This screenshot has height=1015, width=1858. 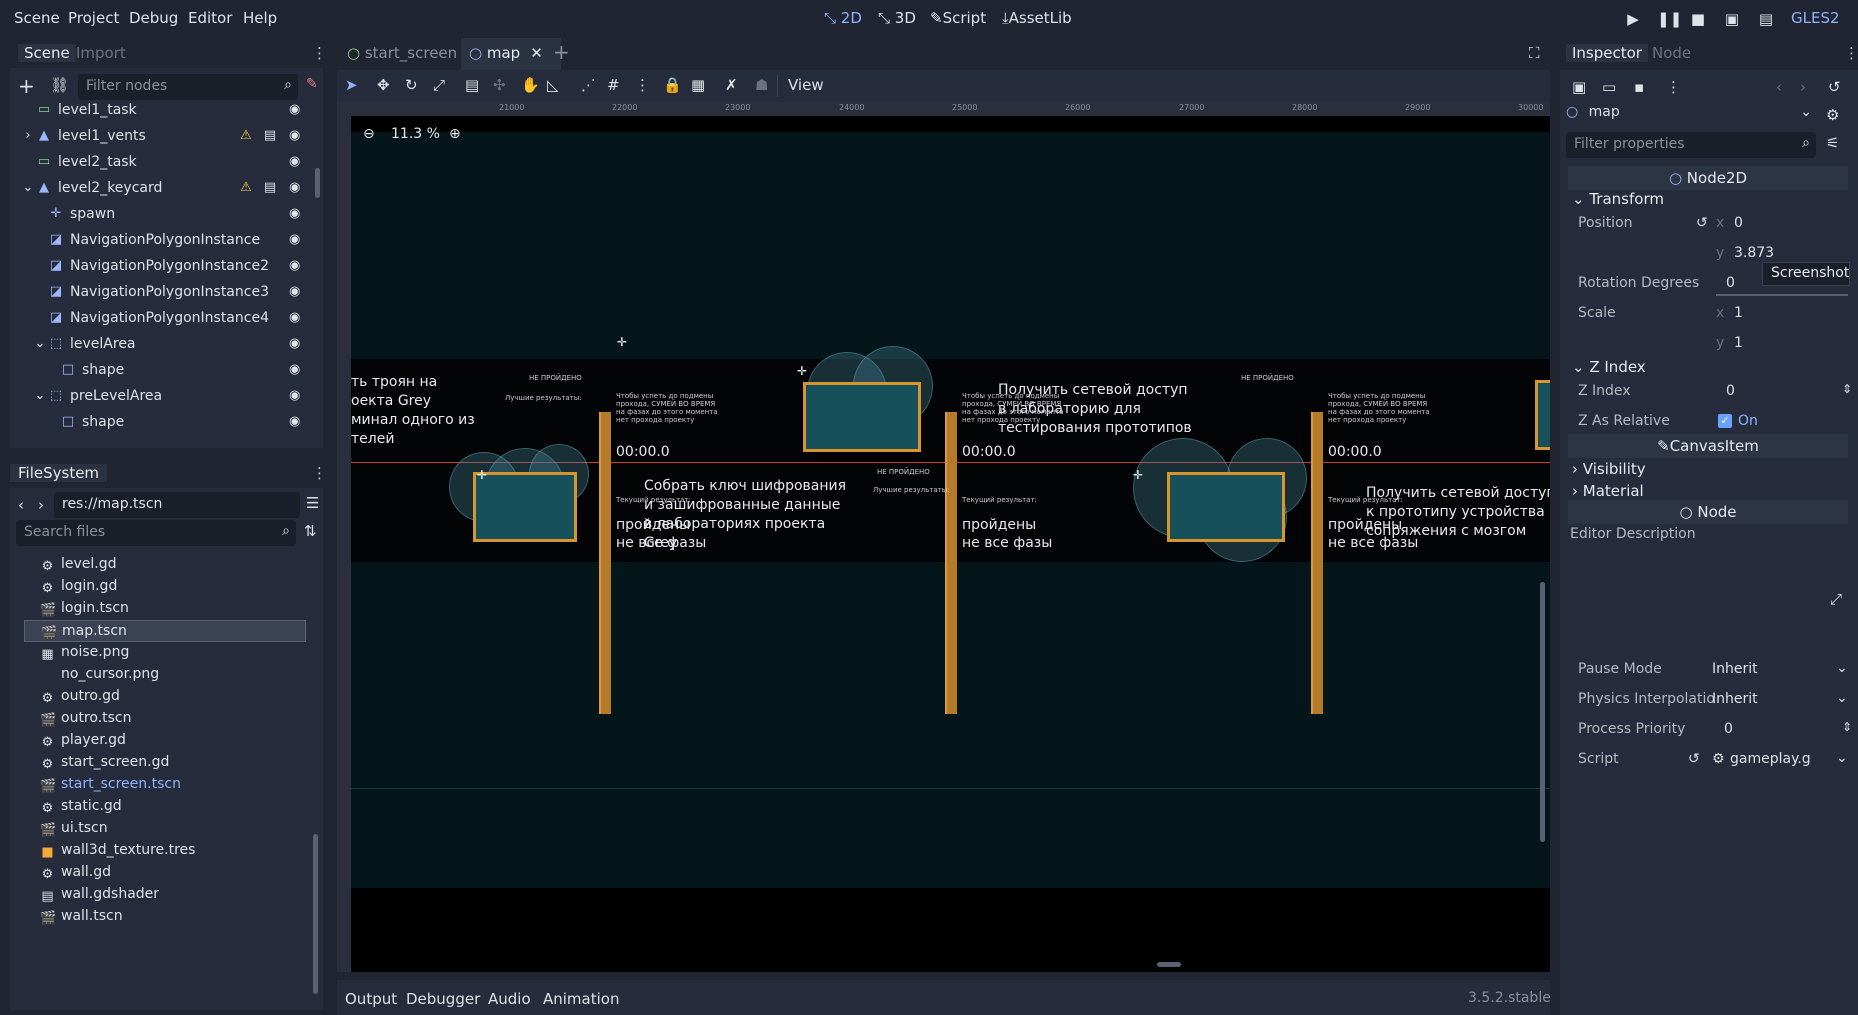 I want to click on mode-3d-button: ⤡ 3D, so click(x=897, y=18).